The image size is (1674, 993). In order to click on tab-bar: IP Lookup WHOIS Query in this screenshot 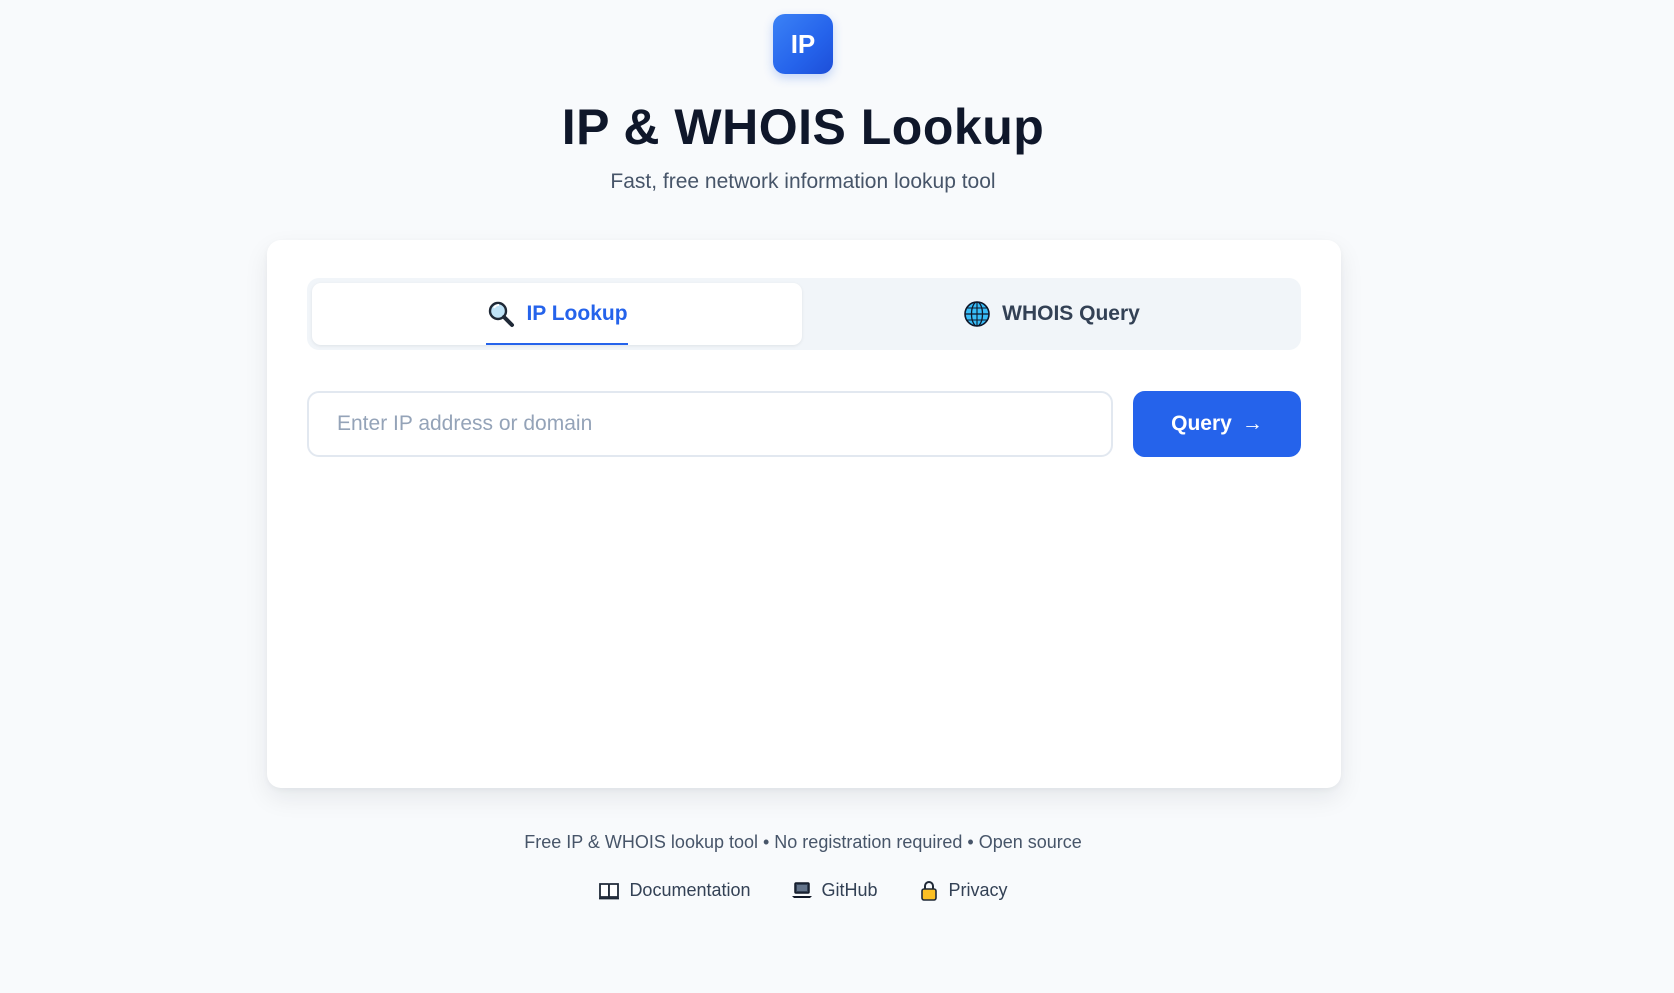, I will do `click(804, 314)`.